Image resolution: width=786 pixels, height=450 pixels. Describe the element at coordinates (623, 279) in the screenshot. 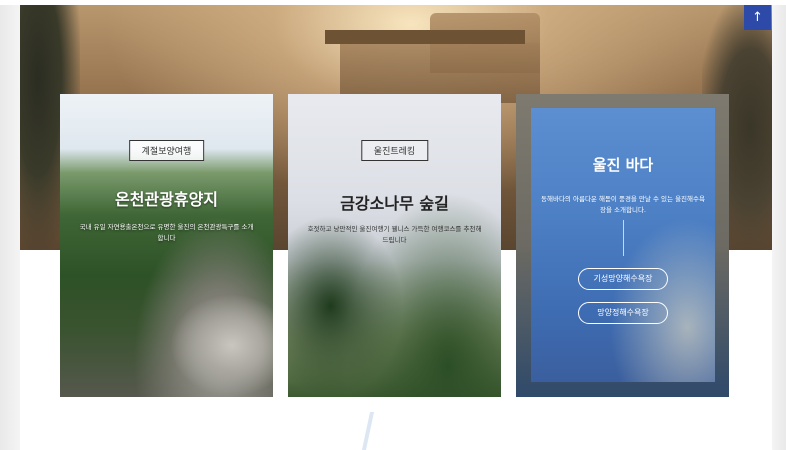

I see `link-button-giseong-mangyang-beach: 기성망양해수욕장` at that location.